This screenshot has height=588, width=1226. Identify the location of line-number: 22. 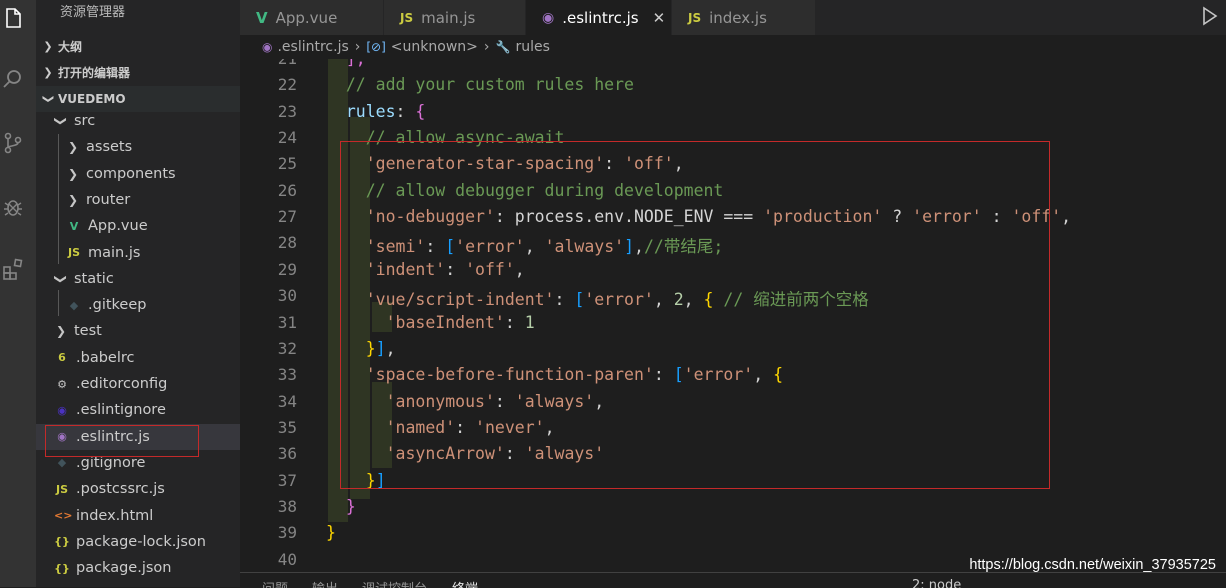
(287, 85).